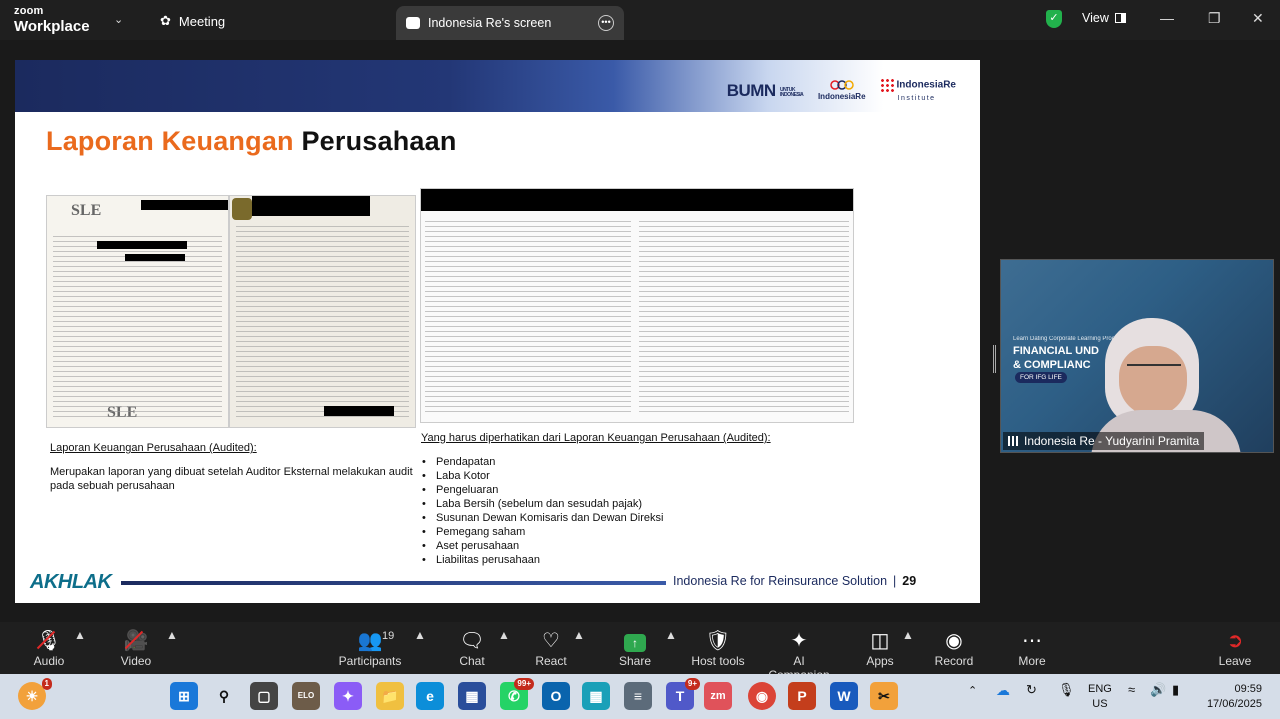 The height and width of the screenshot is (719, 1280). Describe the element at coordinates (49, 661) in the screenshot. I see `audio-label: Audio` at that location.